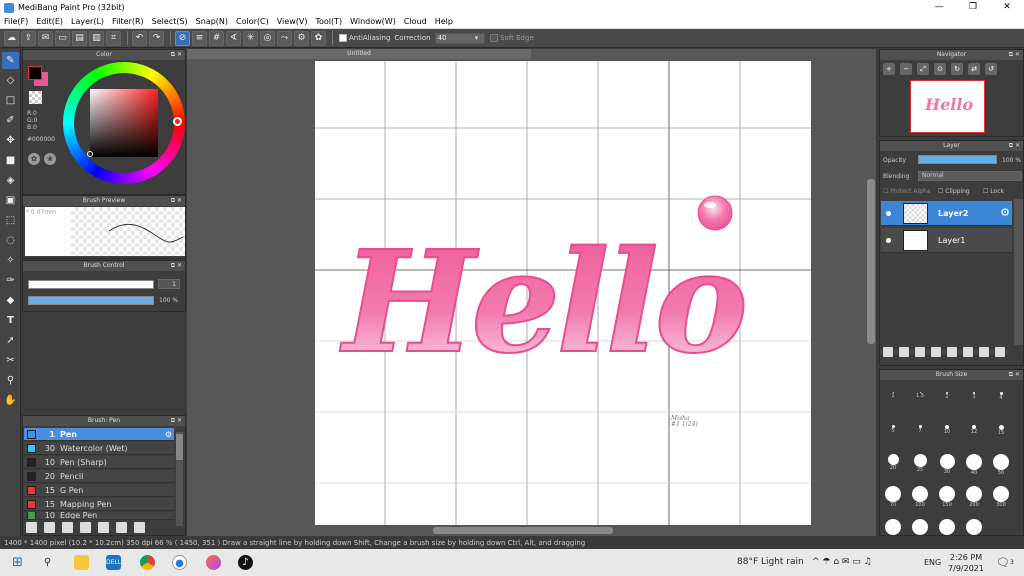 Image resolution: width=1024 pixels, height=576 pixels. I want to click on layer-folder-icon, so click(952, 352).